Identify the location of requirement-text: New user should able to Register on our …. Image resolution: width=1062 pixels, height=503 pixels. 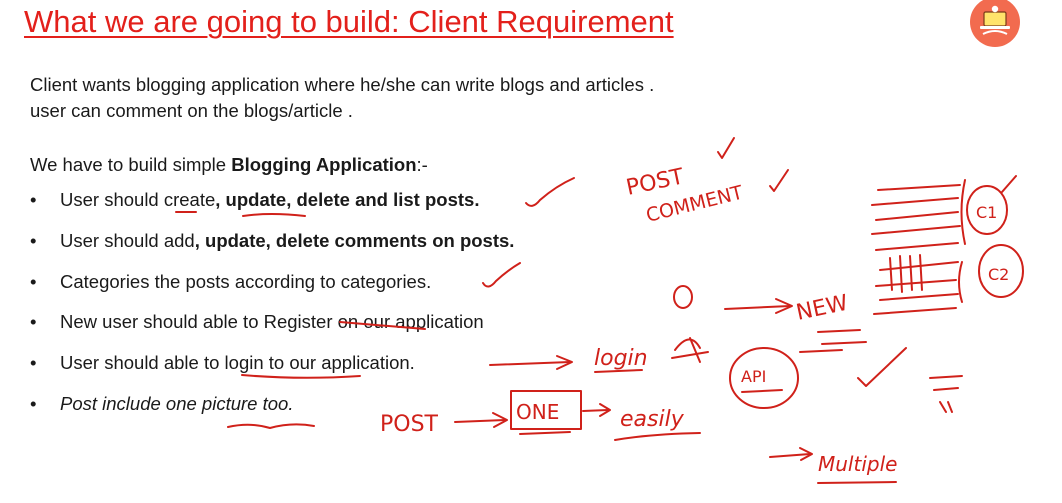
(272, 322).